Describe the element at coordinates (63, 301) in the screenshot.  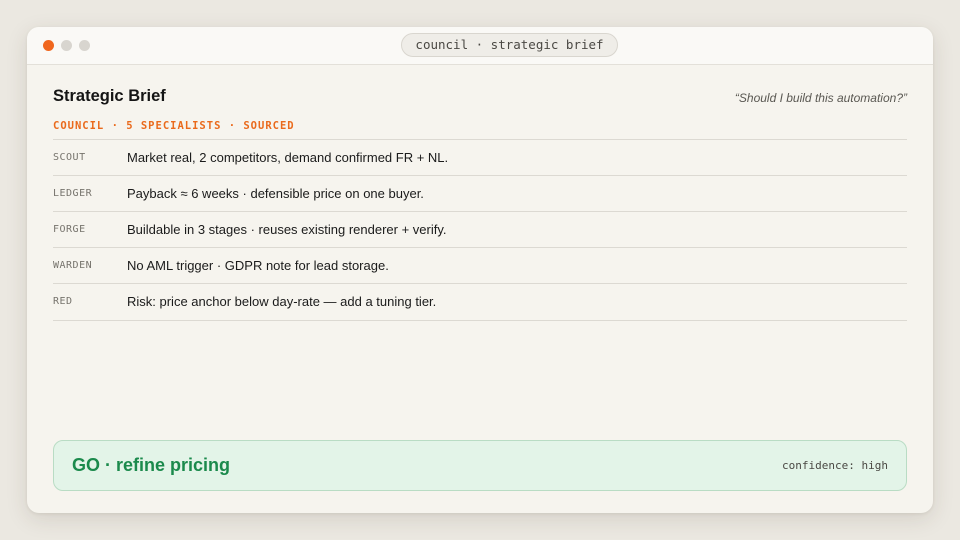
I see `specialist-role: RED` at that location.